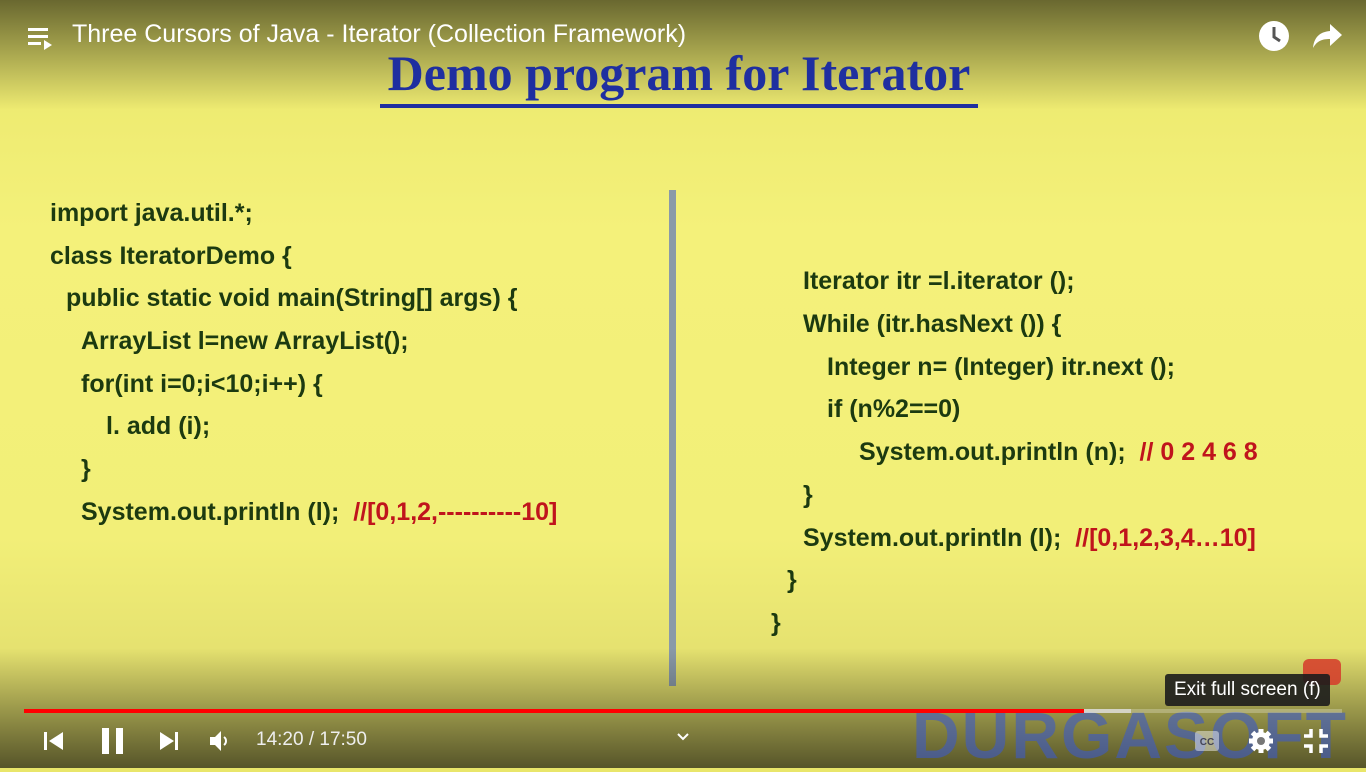  Describe the element at coordinates (672, 438) in the screenshot. I see `slide-divider` at that location.